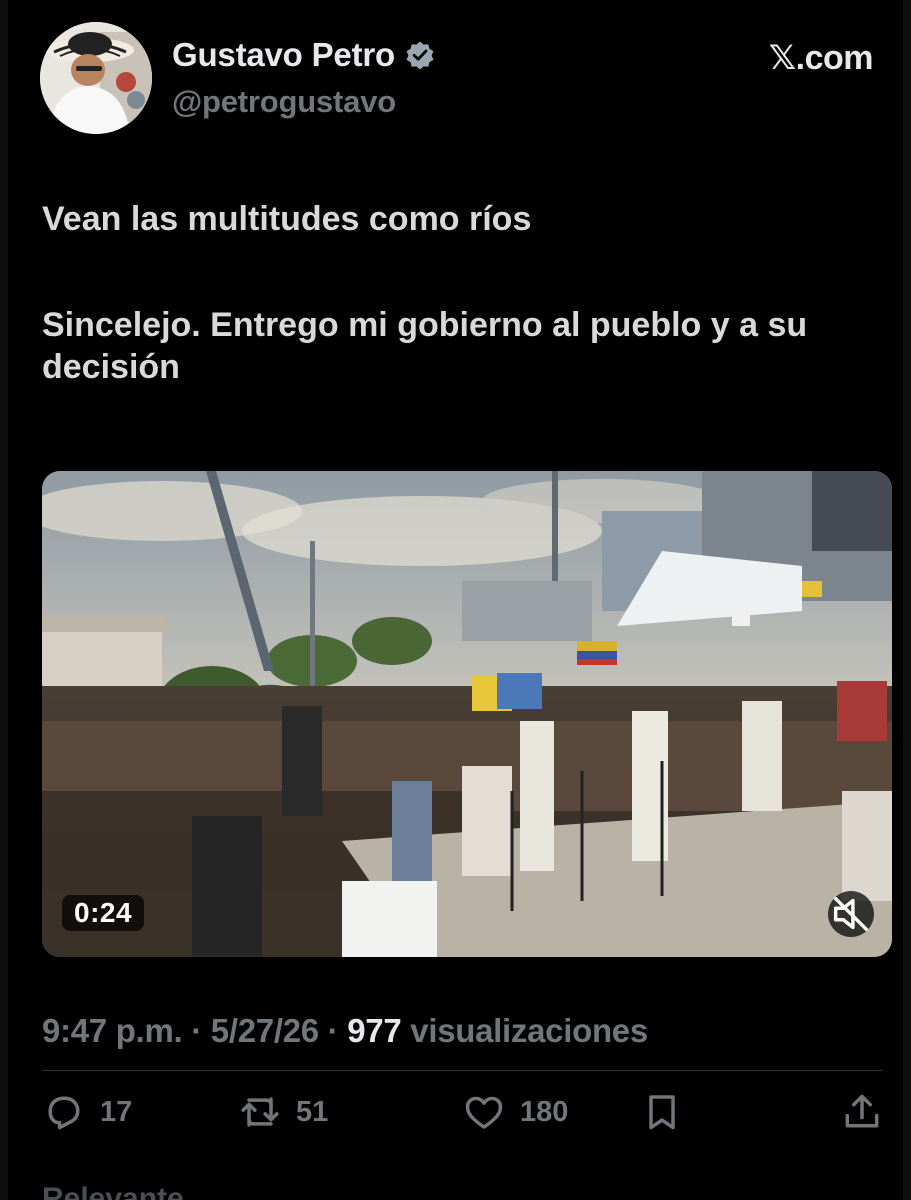  Describe the element at coordinates (907, 600) in the screenshot. I see `page-edge-right` at that location.